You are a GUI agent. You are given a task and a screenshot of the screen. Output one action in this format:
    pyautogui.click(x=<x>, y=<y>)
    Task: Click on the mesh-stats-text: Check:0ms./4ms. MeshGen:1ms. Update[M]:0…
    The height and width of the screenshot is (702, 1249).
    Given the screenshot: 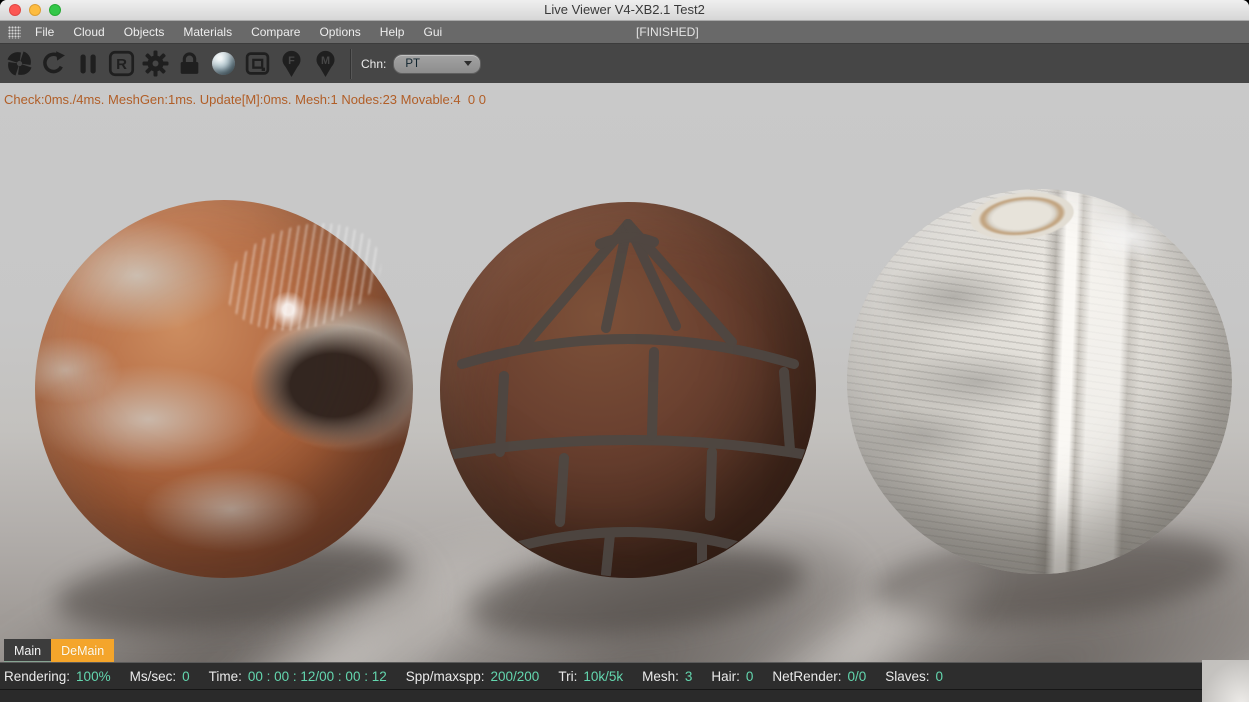 What is the action you would take?
    pyautogui.click(x=245, y=99)
    